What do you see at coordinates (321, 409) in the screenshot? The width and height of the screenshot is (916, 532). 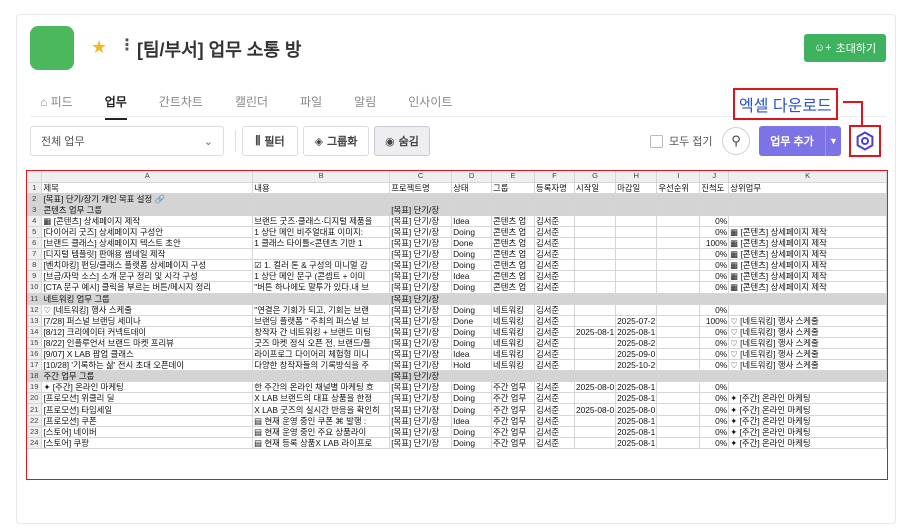 I see `table-cell: X LAB 굿즈의 실시간 반응을 확인히` at bounding box center [321, 409].